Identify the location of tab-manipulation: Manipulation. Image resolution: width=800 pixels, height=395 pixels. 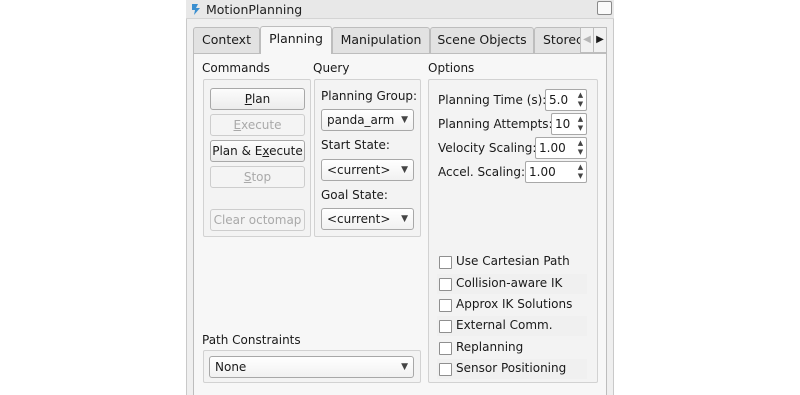
(381, 40).